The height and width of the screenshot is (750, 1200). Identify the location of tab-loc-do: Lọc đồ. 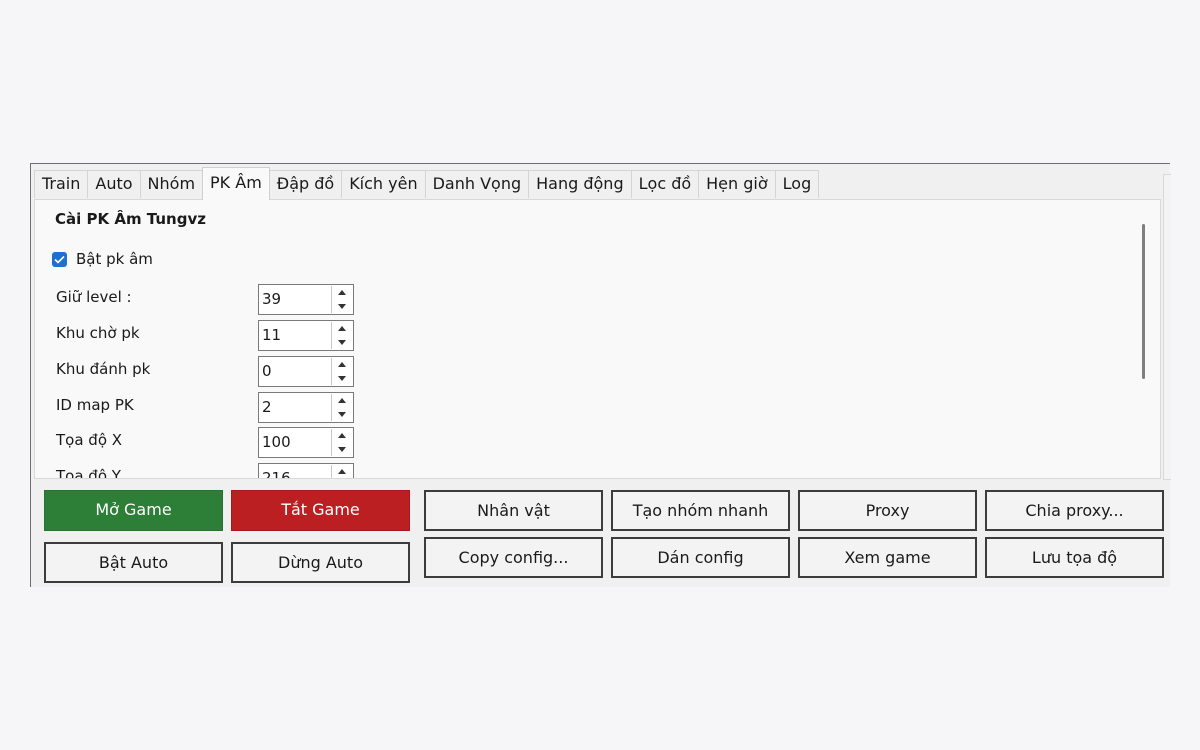
(665, 184).